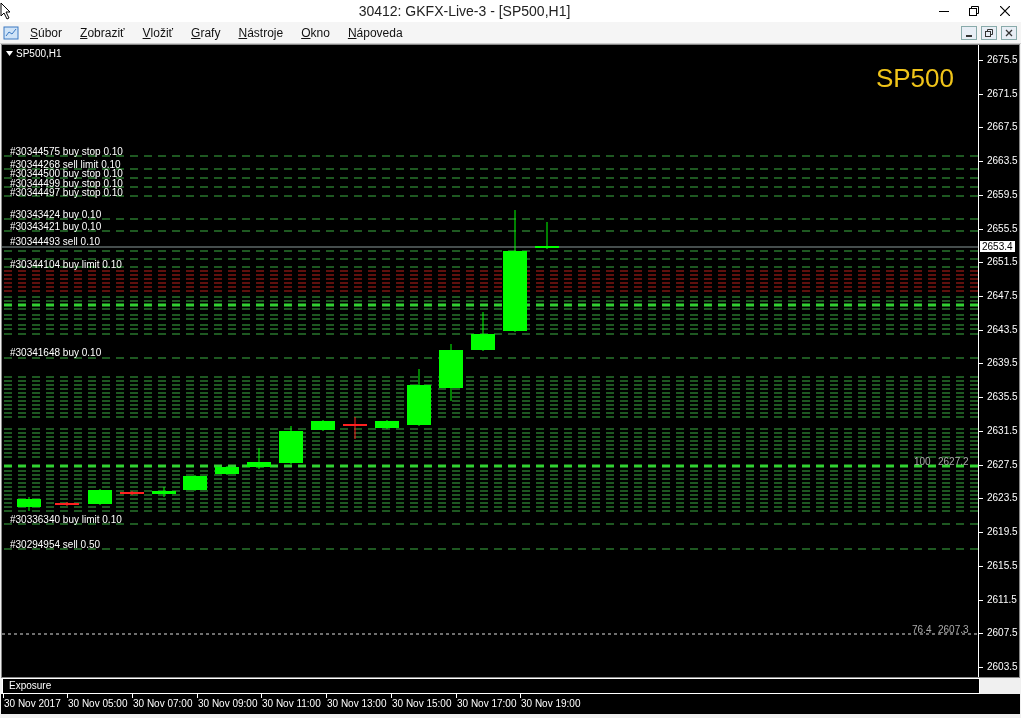 This screenshot has width=1021, height=718. Describe the element at coordinates (357, 703) in the screenshot. I see `time-label: 30 Nov 13:00` at that location.